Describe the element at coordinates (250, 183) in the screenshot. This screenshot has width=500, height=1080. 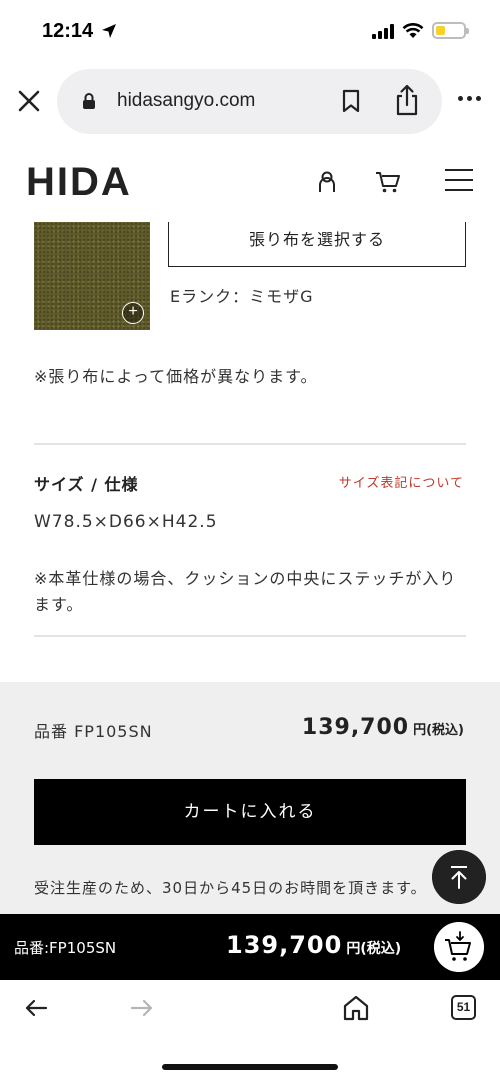
I see `site-header: HIDA` at that location.